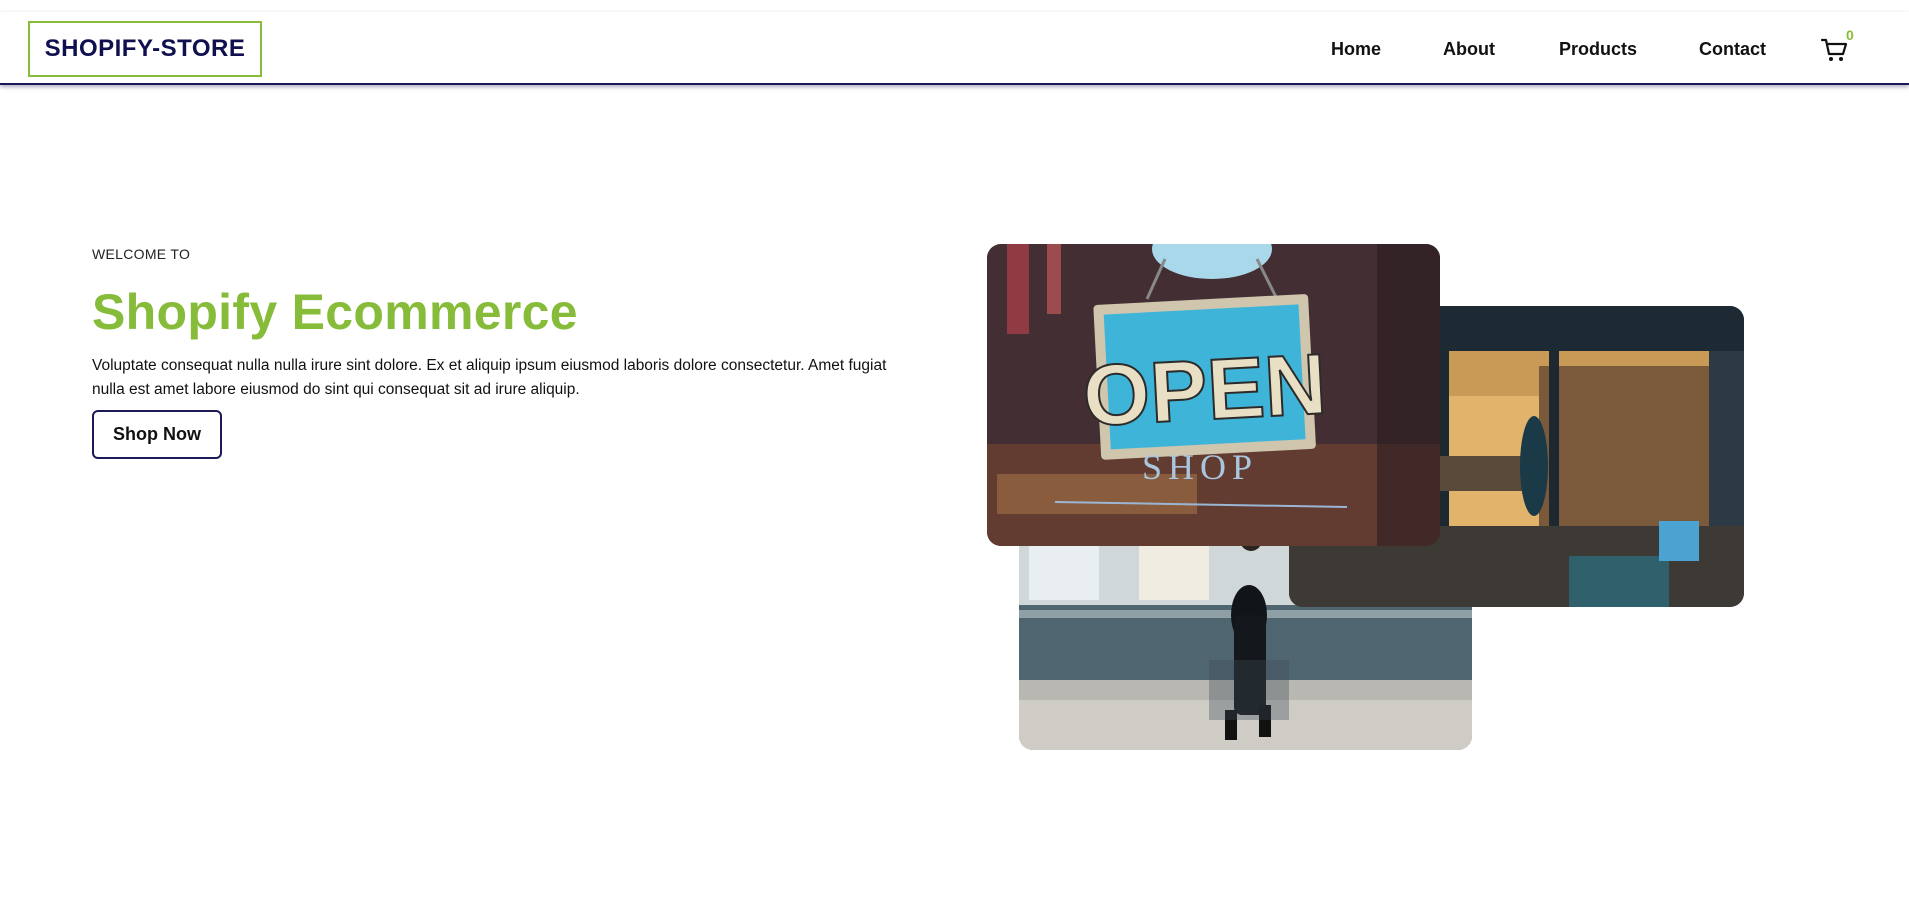  What do you see at coordinates (1356, 49) in the screenshot?
I see `nav-home: Home` at bounding box center [1356, 49].